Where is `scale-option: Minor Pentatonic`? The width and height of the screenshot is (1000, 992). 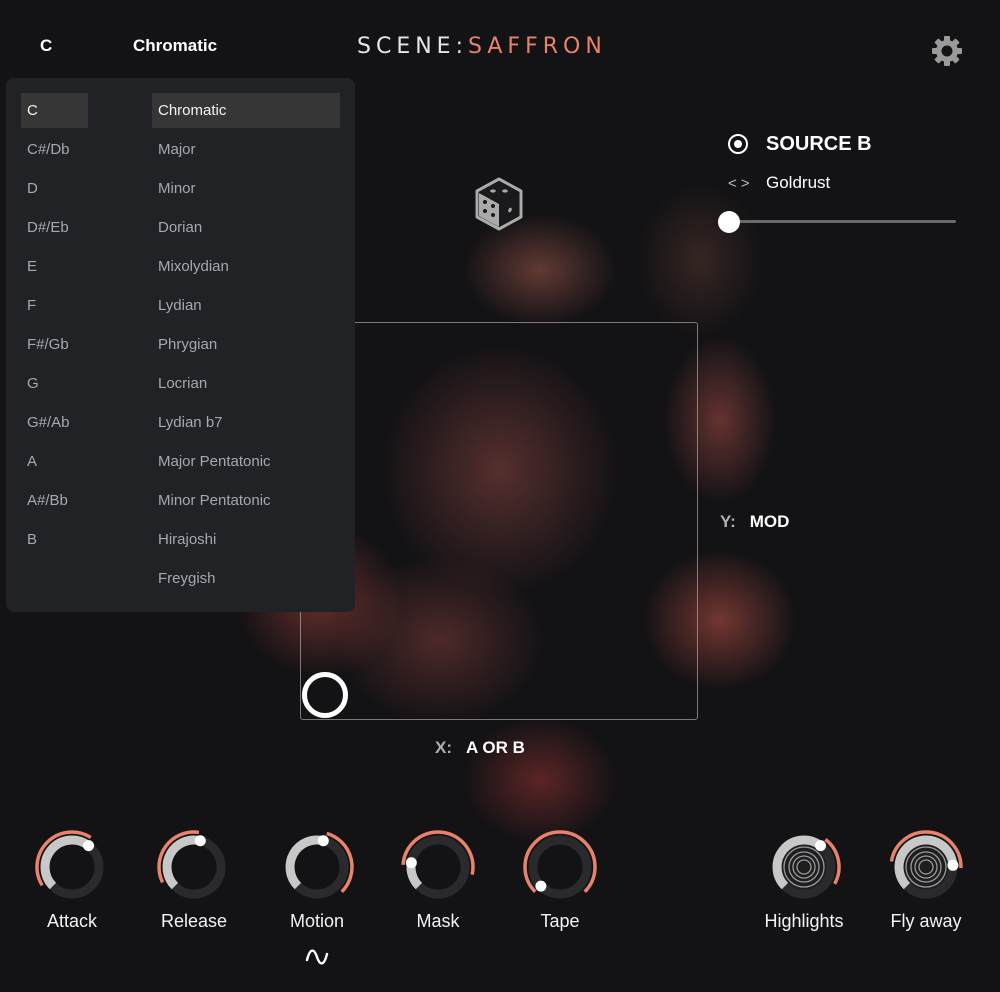
scale-option: Minor Pentatonic is located at coordinates (246, 500).